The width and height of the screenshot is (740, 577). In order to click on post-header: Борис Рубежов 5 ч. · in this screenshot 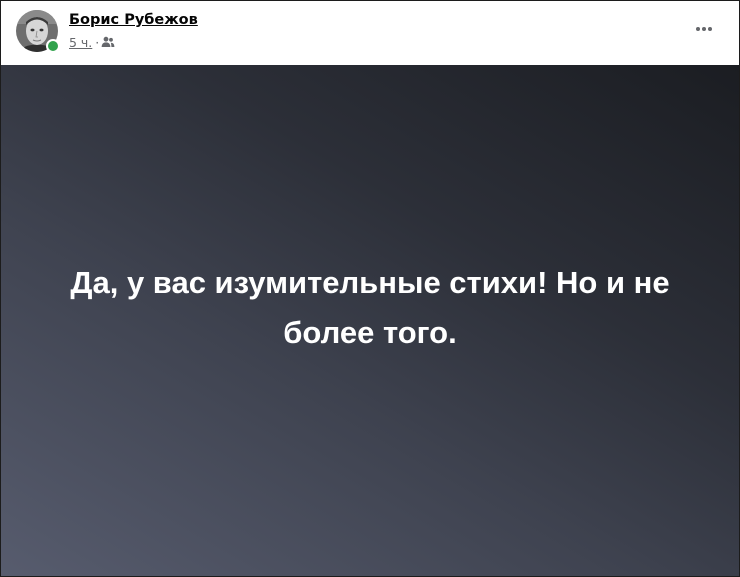, I will do `click(370, 33)`.